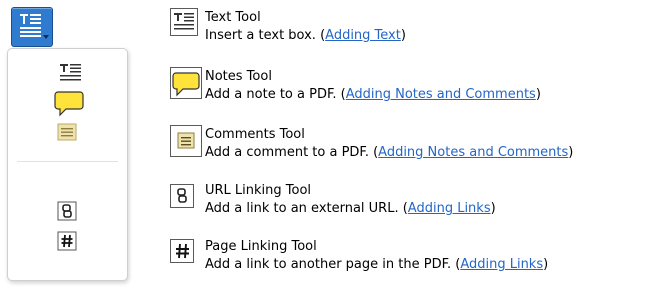 The width and height of the screenshot is (657, 288). I want to click on tool-desc-text: Add a link to another page in the PDF. (, so click(333, 264).